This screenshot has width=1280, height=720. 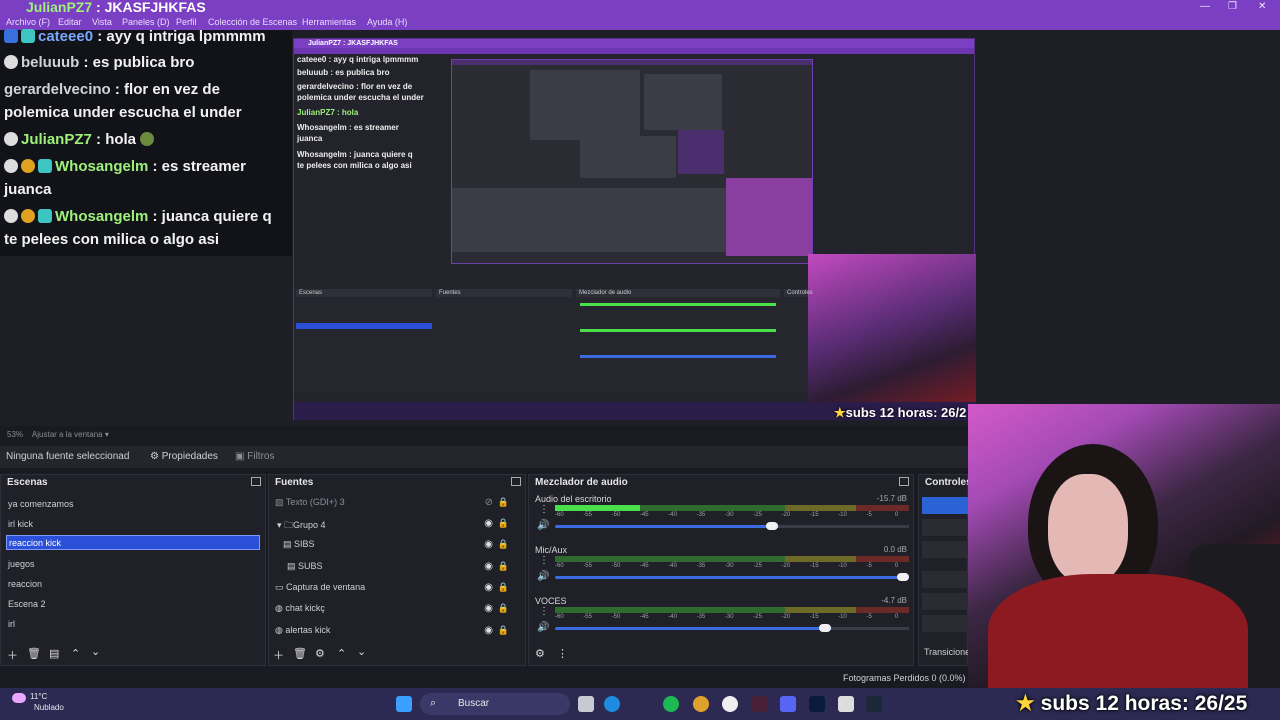 What do you see at coordinates (489, 502) in the screenshot?
I see `hidden-icon: ⊘` at bounding box center [489, 502].